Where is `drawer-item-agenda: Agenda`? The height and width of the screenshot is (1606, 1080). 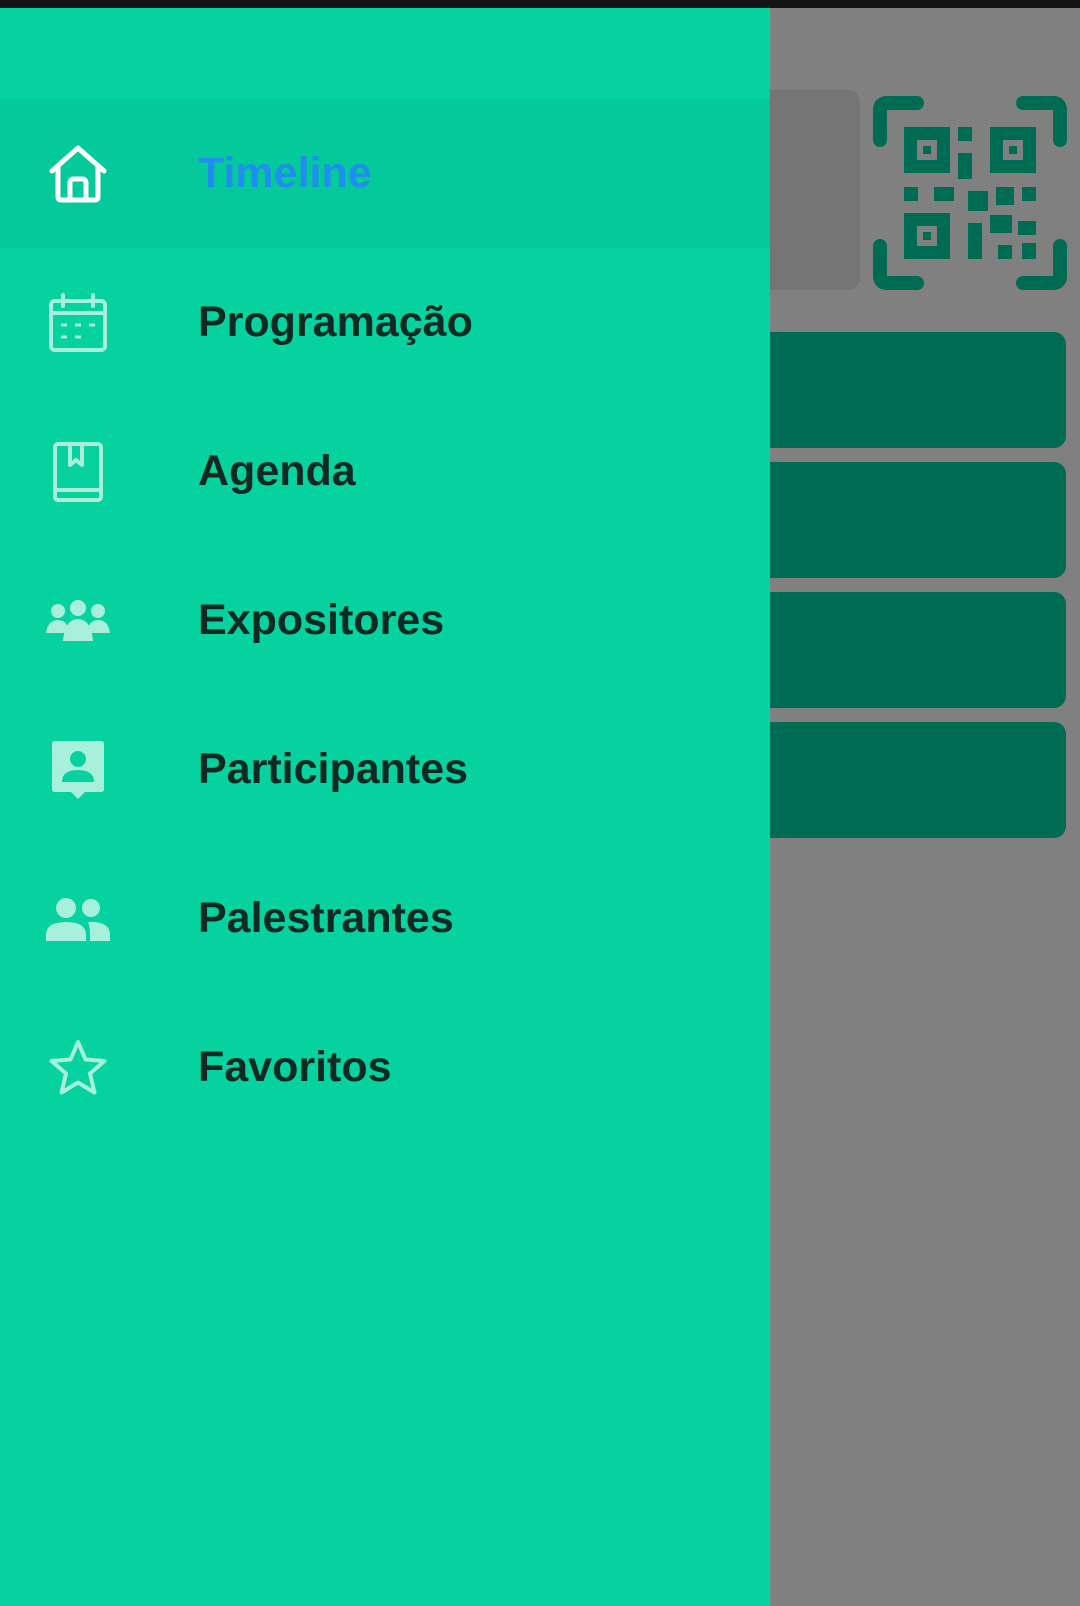
drawer-item-agenda: Agenda is located at coordinates (385, 471).